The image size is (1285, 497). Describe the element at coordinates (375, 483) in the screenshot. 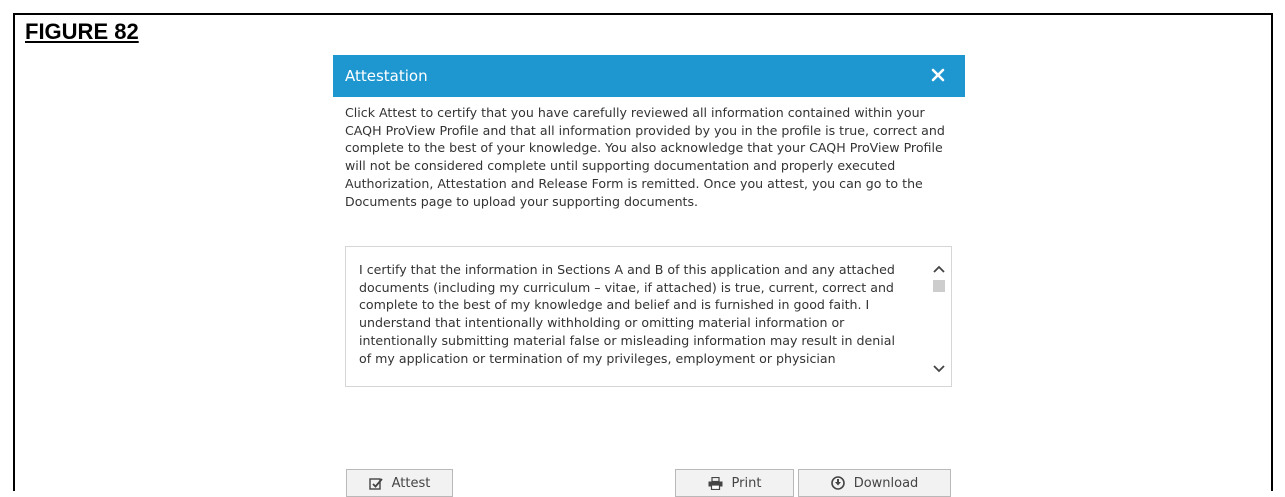

I see `checkbox-edit-icon` at that location.